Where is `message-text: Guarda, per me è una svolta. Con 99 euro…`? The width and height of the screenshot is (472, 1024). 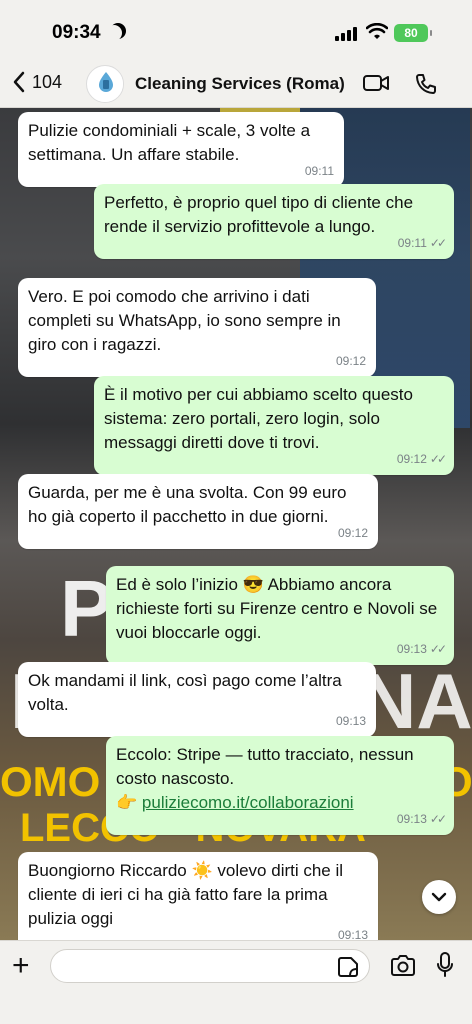 message-text: Guarda, per me è una svolta. Con 99 euro… is located at coordinates (187, 504).